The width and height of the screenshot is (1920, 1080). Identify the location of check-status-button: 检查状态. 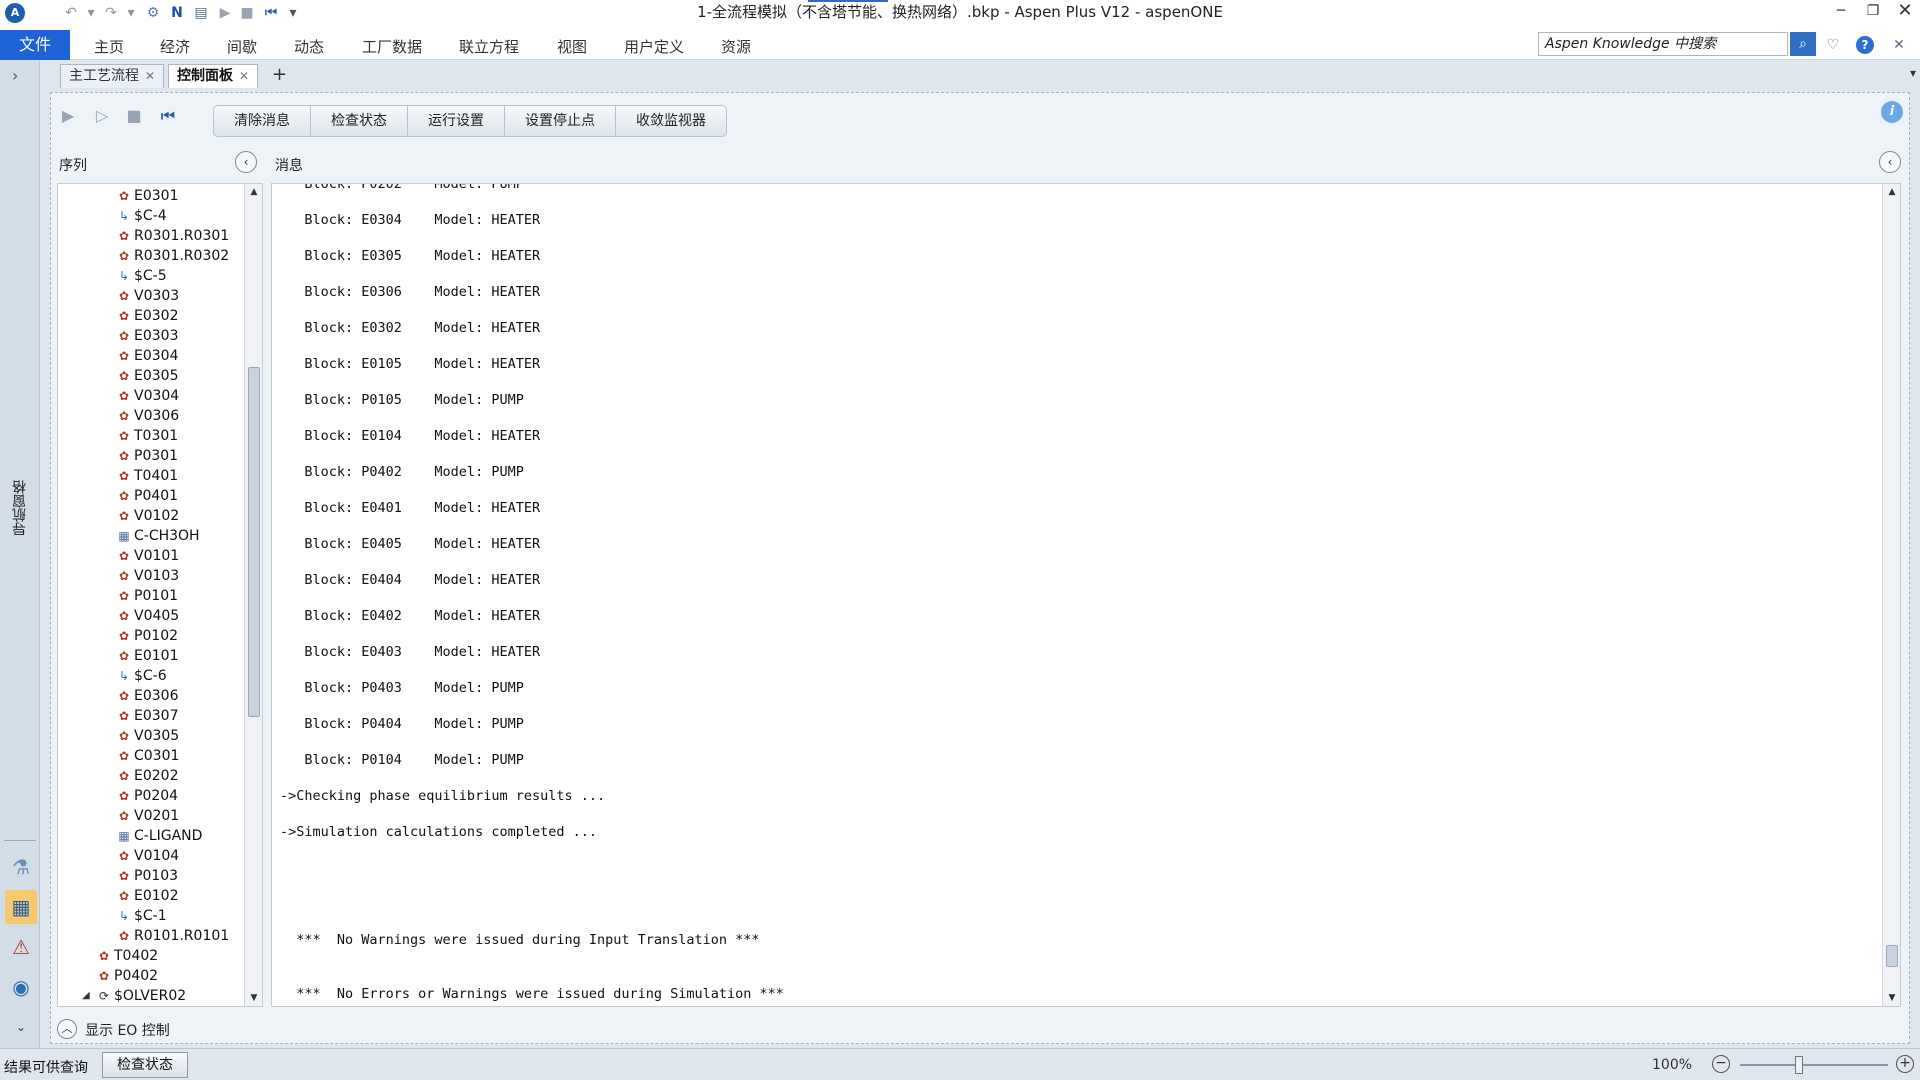
(359, 121).